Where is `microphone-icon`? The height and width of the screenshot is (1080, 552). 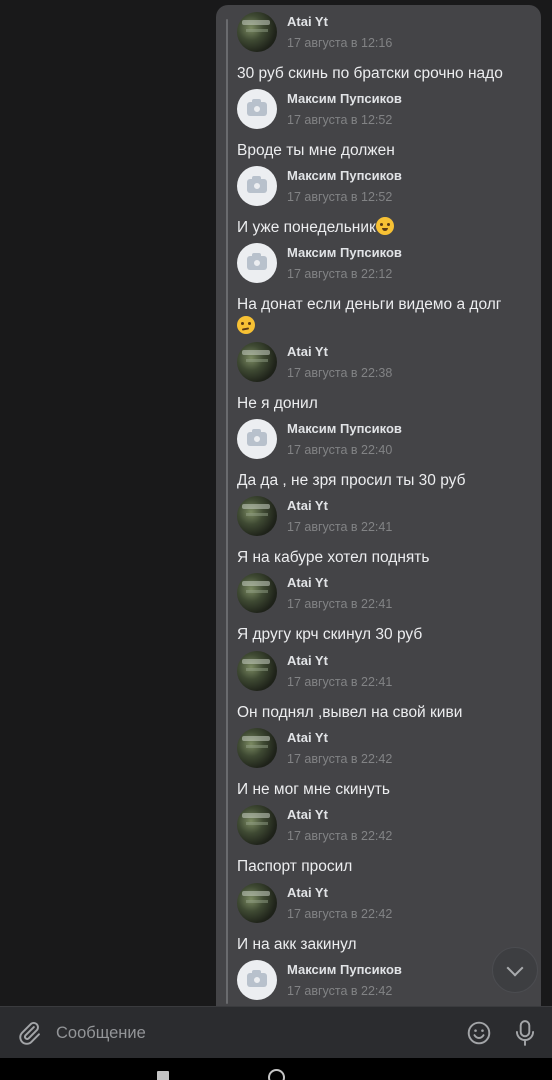
microphone-icon is located at coordinates (525, 1033).